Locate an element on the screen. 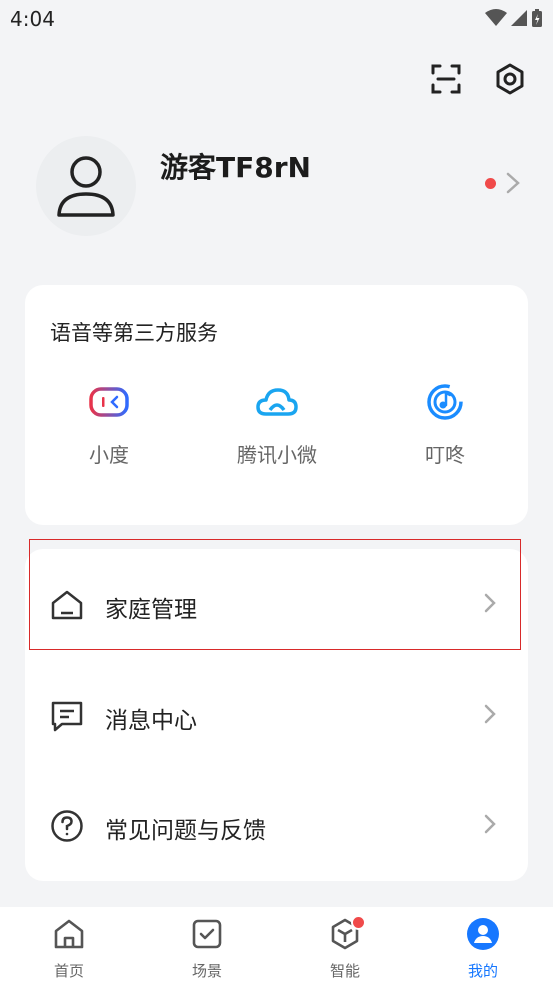 Image resolution: width=553 pixels, height=984 pixels. status-icons is located at coordinates (514, 18).